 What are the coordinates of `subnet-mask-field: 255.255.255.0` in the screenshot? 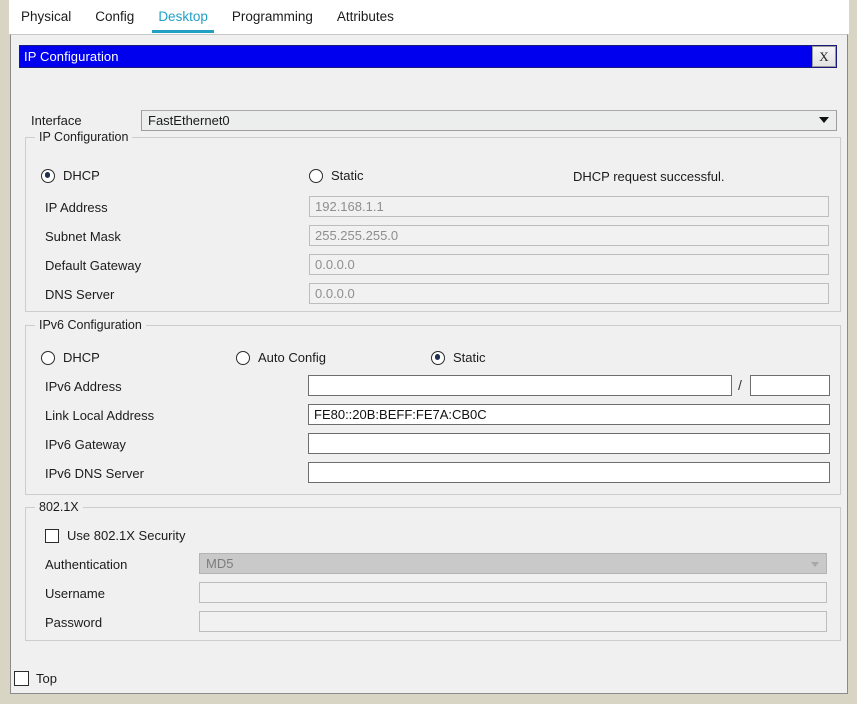 It's located at (569, 235).